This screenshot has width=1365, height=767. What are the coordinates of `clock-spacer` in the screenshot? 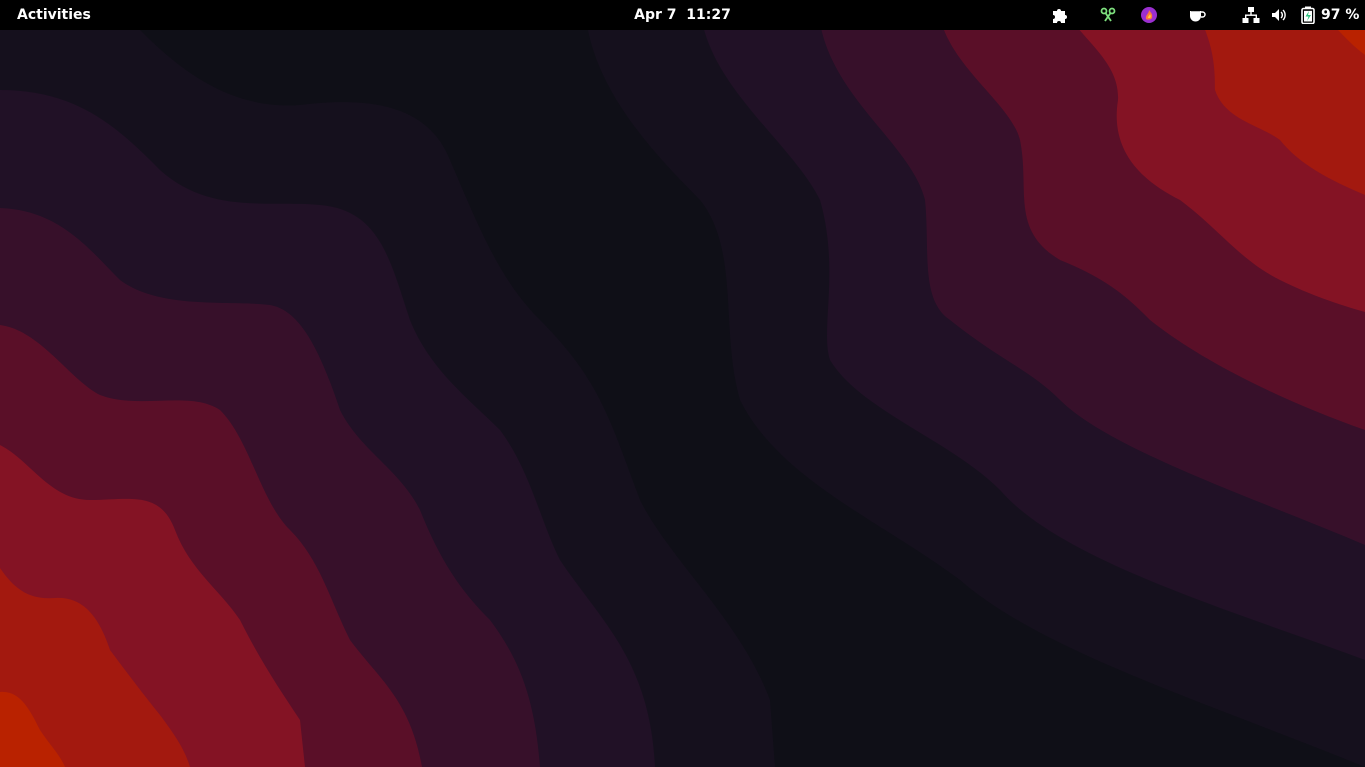 It's located at (682, 15).